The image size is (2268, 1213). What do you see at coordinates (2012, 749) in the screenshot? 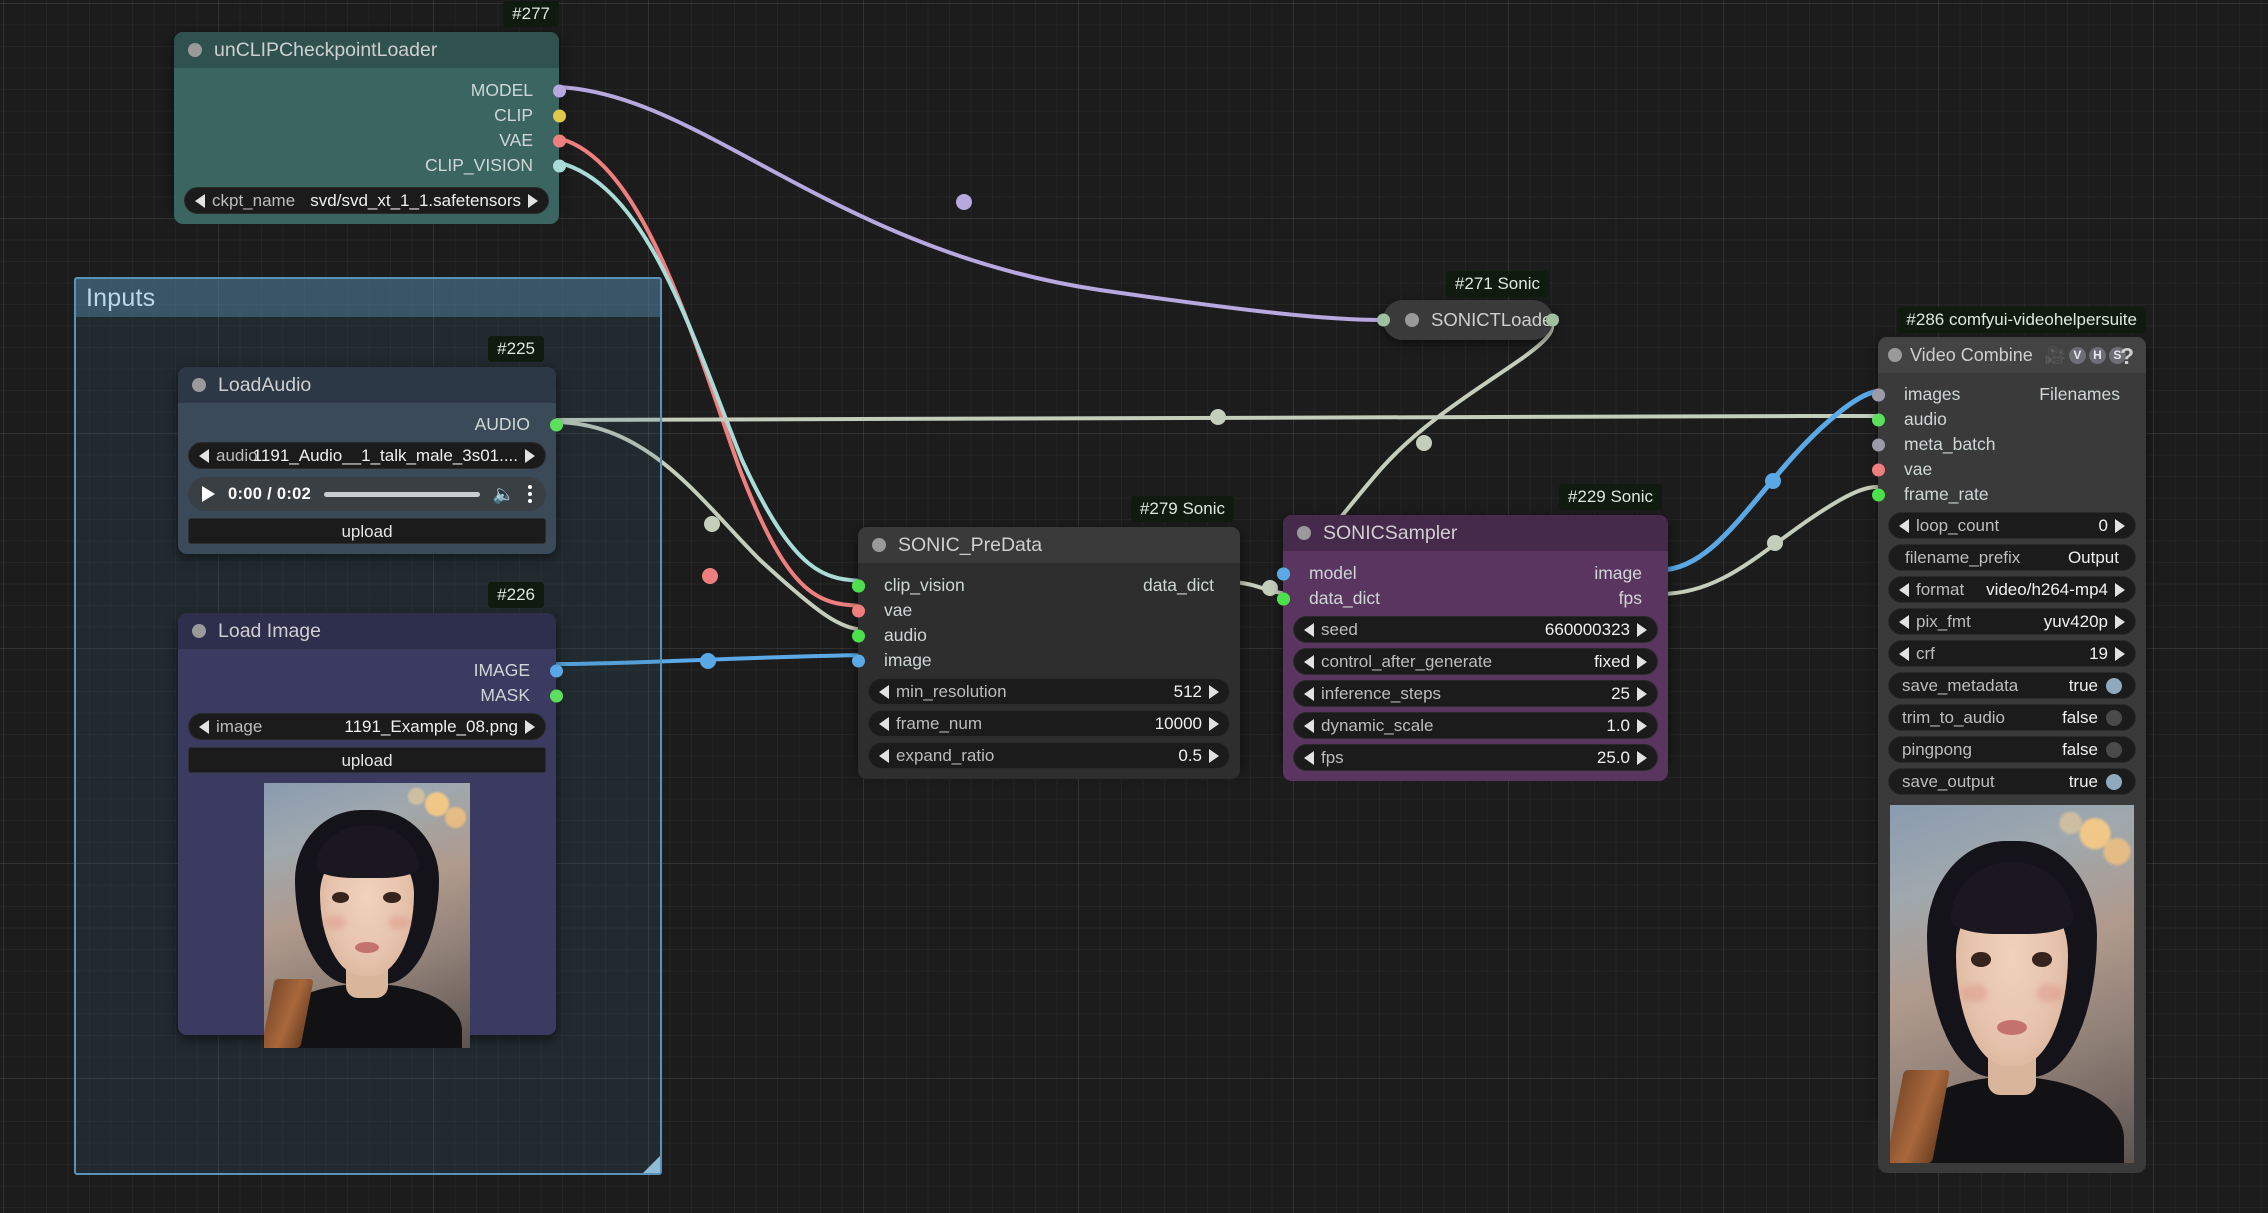
I see `widget-pingpong: pingpong false` at bounding box center [2012, 749].